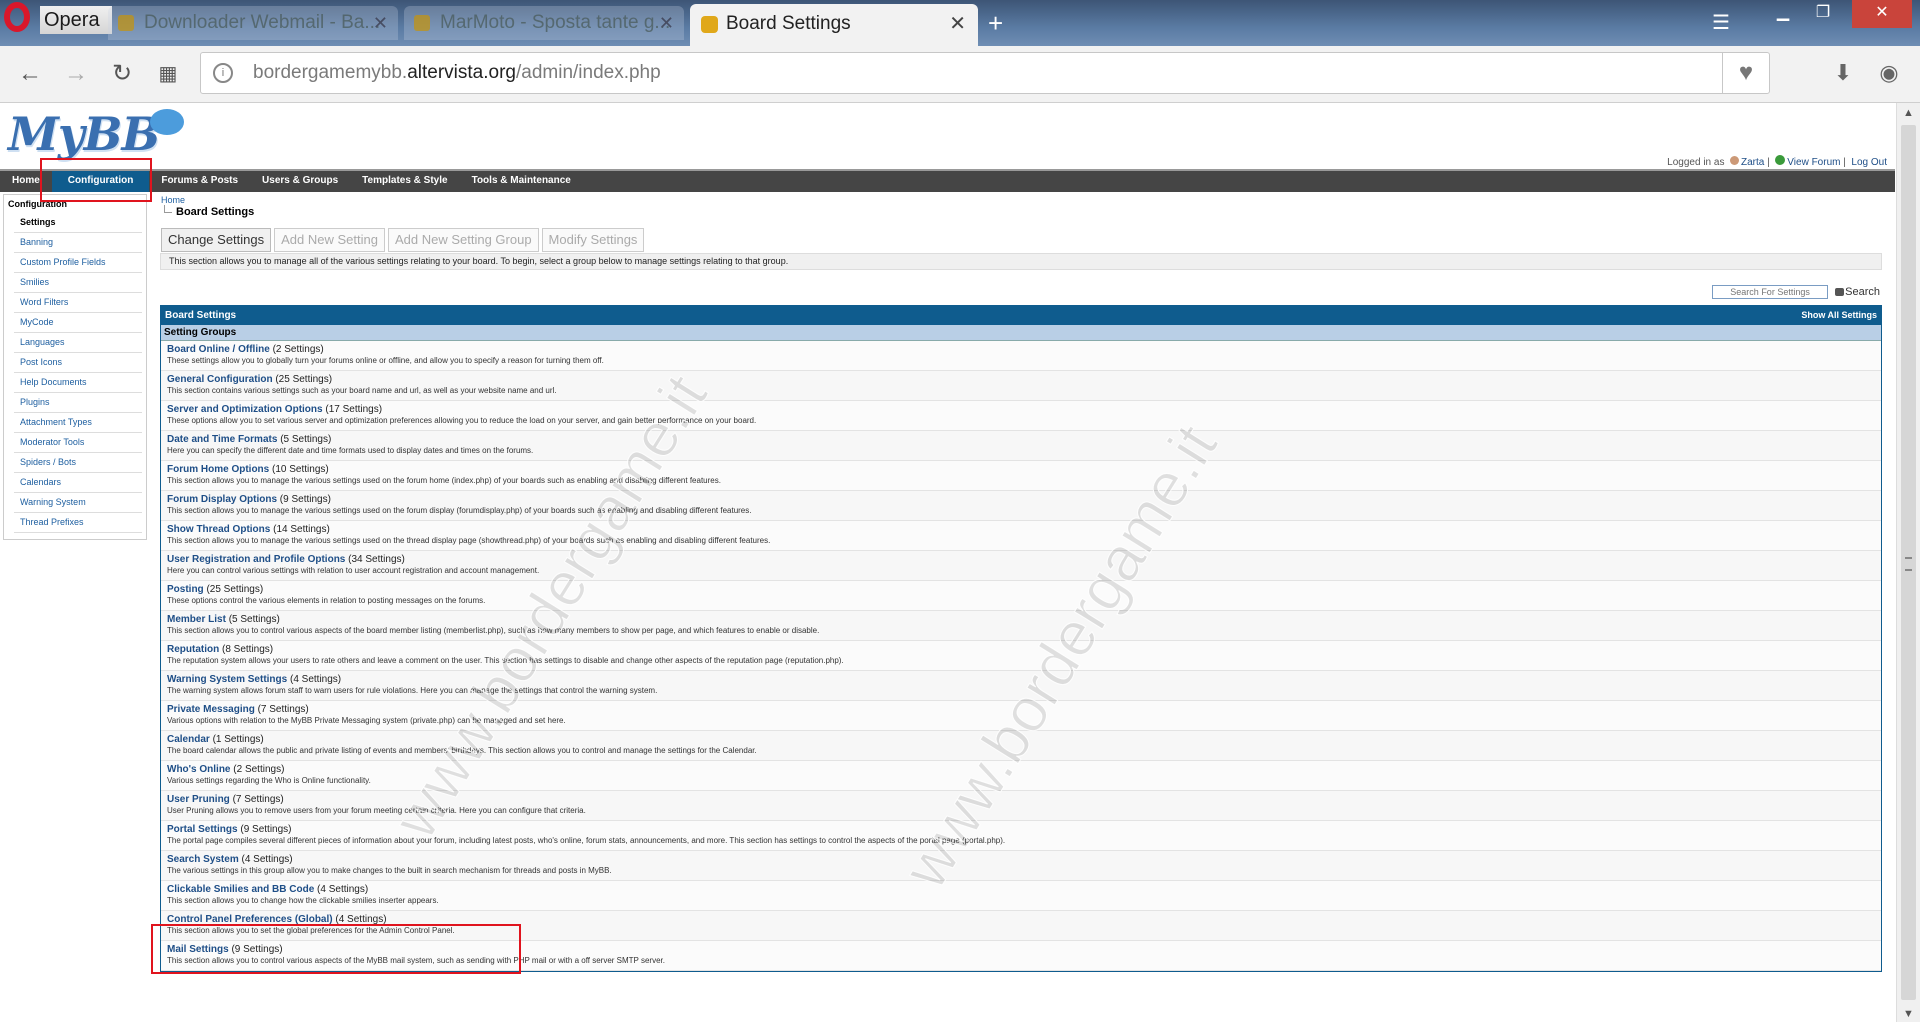 The image size is (1920, 1022). I want to click on settings-count: (9 Settings), so click(266, 829).